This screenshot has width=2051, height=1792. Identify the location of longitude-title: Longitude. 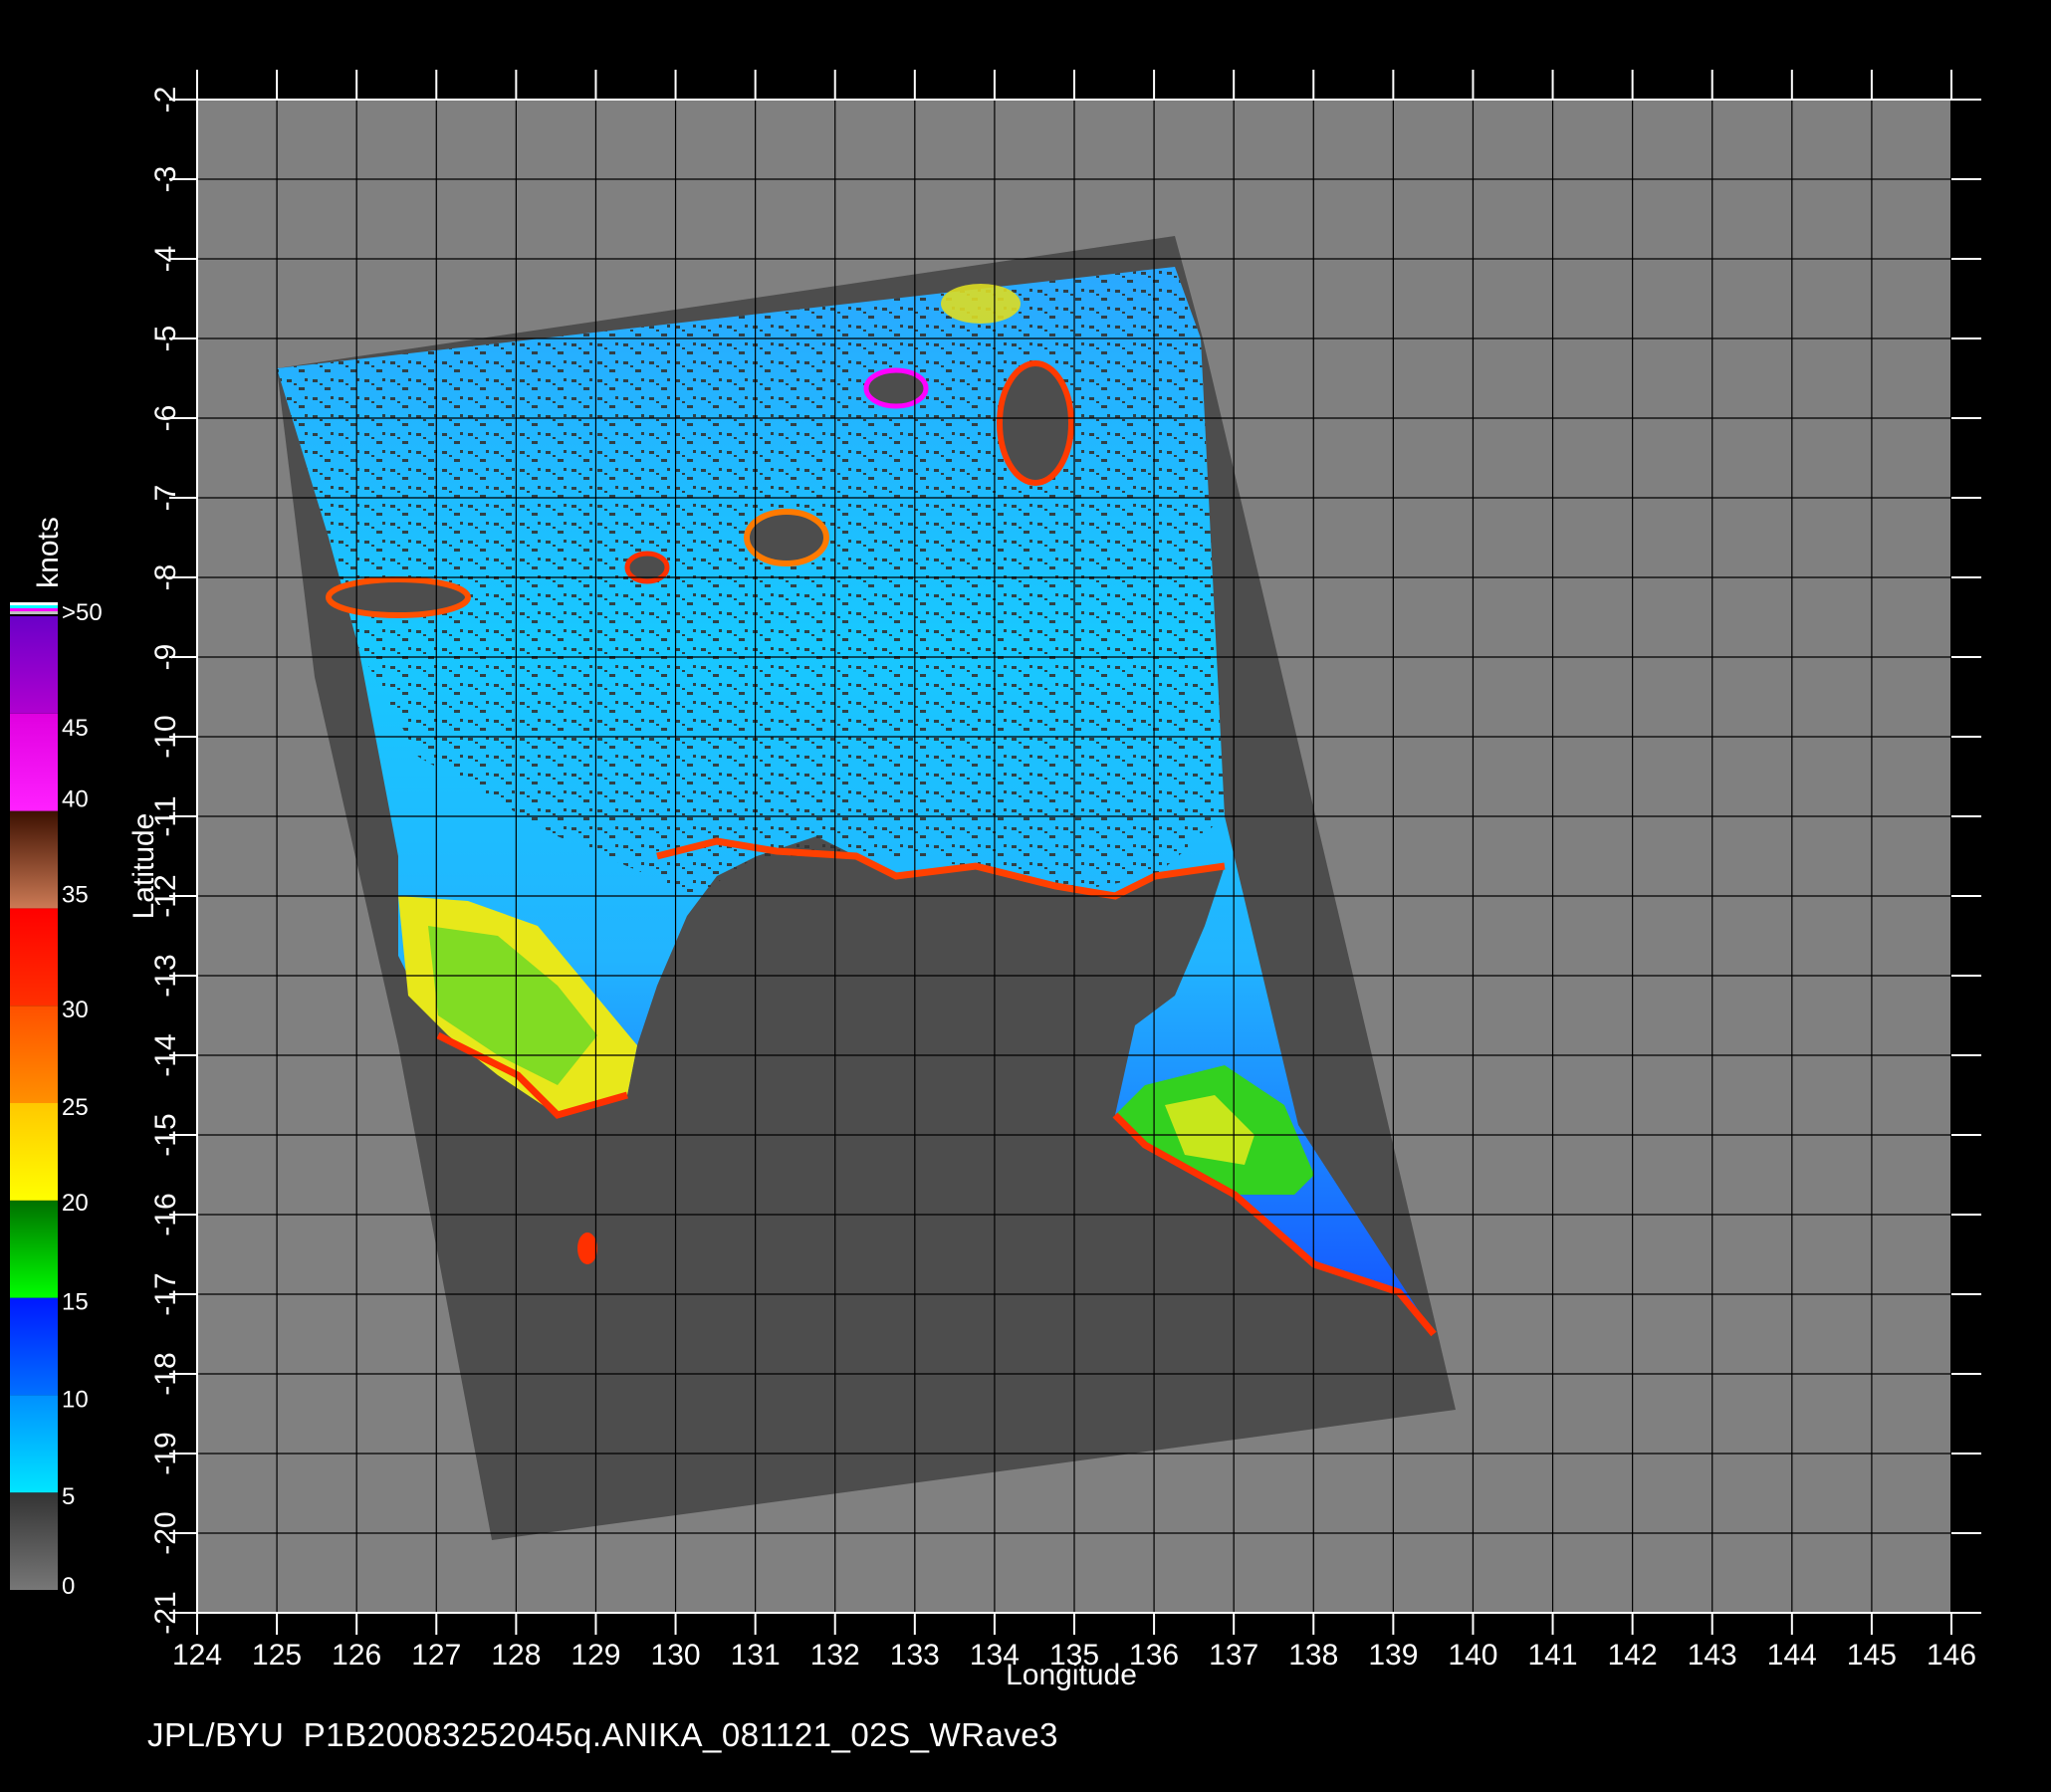
(1072, 1675).